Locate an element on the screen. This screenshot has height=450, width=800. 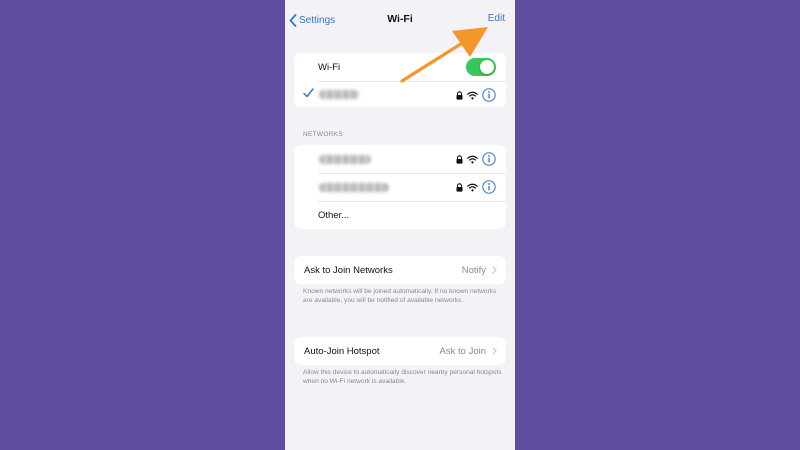
auto-join-group: Auto-Join Hotspot Ask to Join is located at coordinates (400, 351).